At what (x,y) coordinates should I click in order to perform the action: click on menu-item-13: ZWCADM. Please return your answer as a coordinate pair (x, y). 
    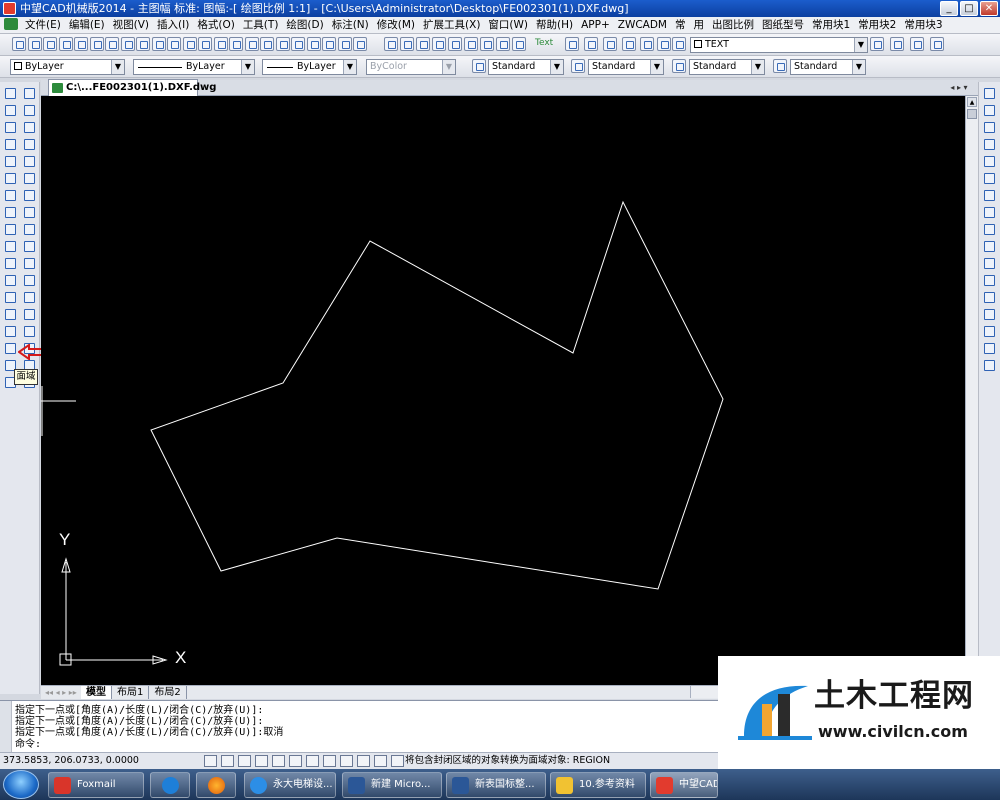
    Looking at the image, I should click on (642, 25).